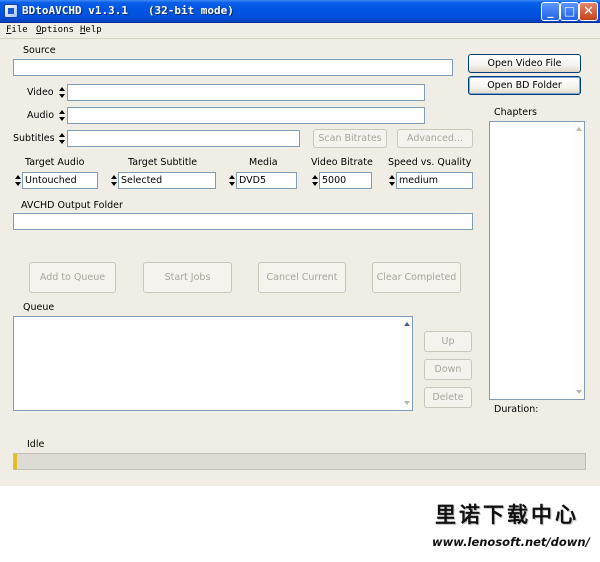 This screenshot has width=600, height=562. What do you see at coordinates (588, 11) in the screenshot?
I see `close-button: ✕` at bounding box center [588, 11].